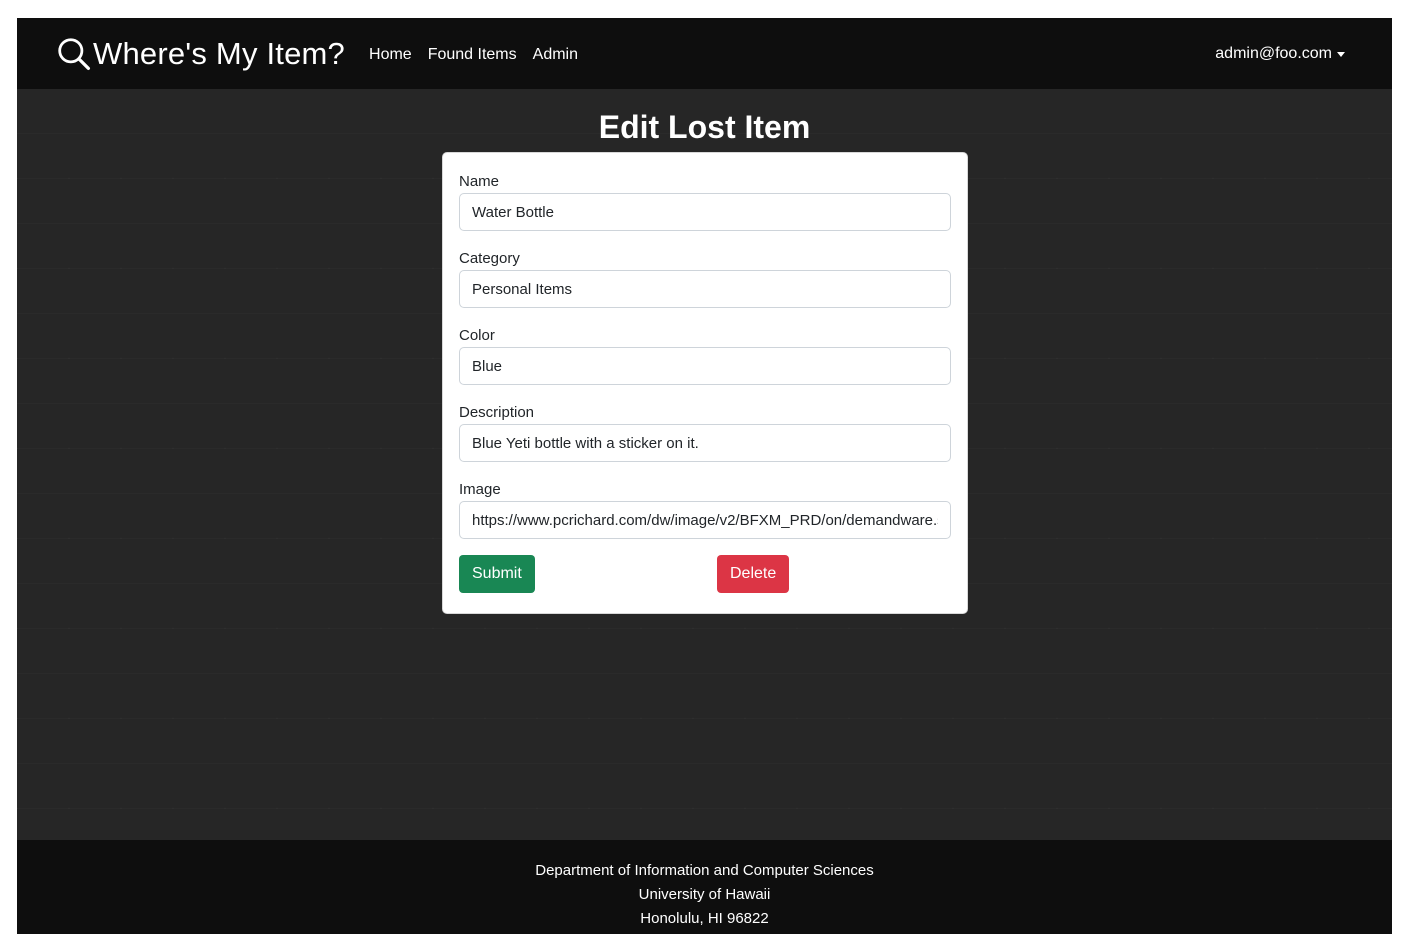 The image size is (1405, 947). What do you see at coordinates (705, 520) in the screenshot?
I see `image-url-input` at bounding box center [705, 520].